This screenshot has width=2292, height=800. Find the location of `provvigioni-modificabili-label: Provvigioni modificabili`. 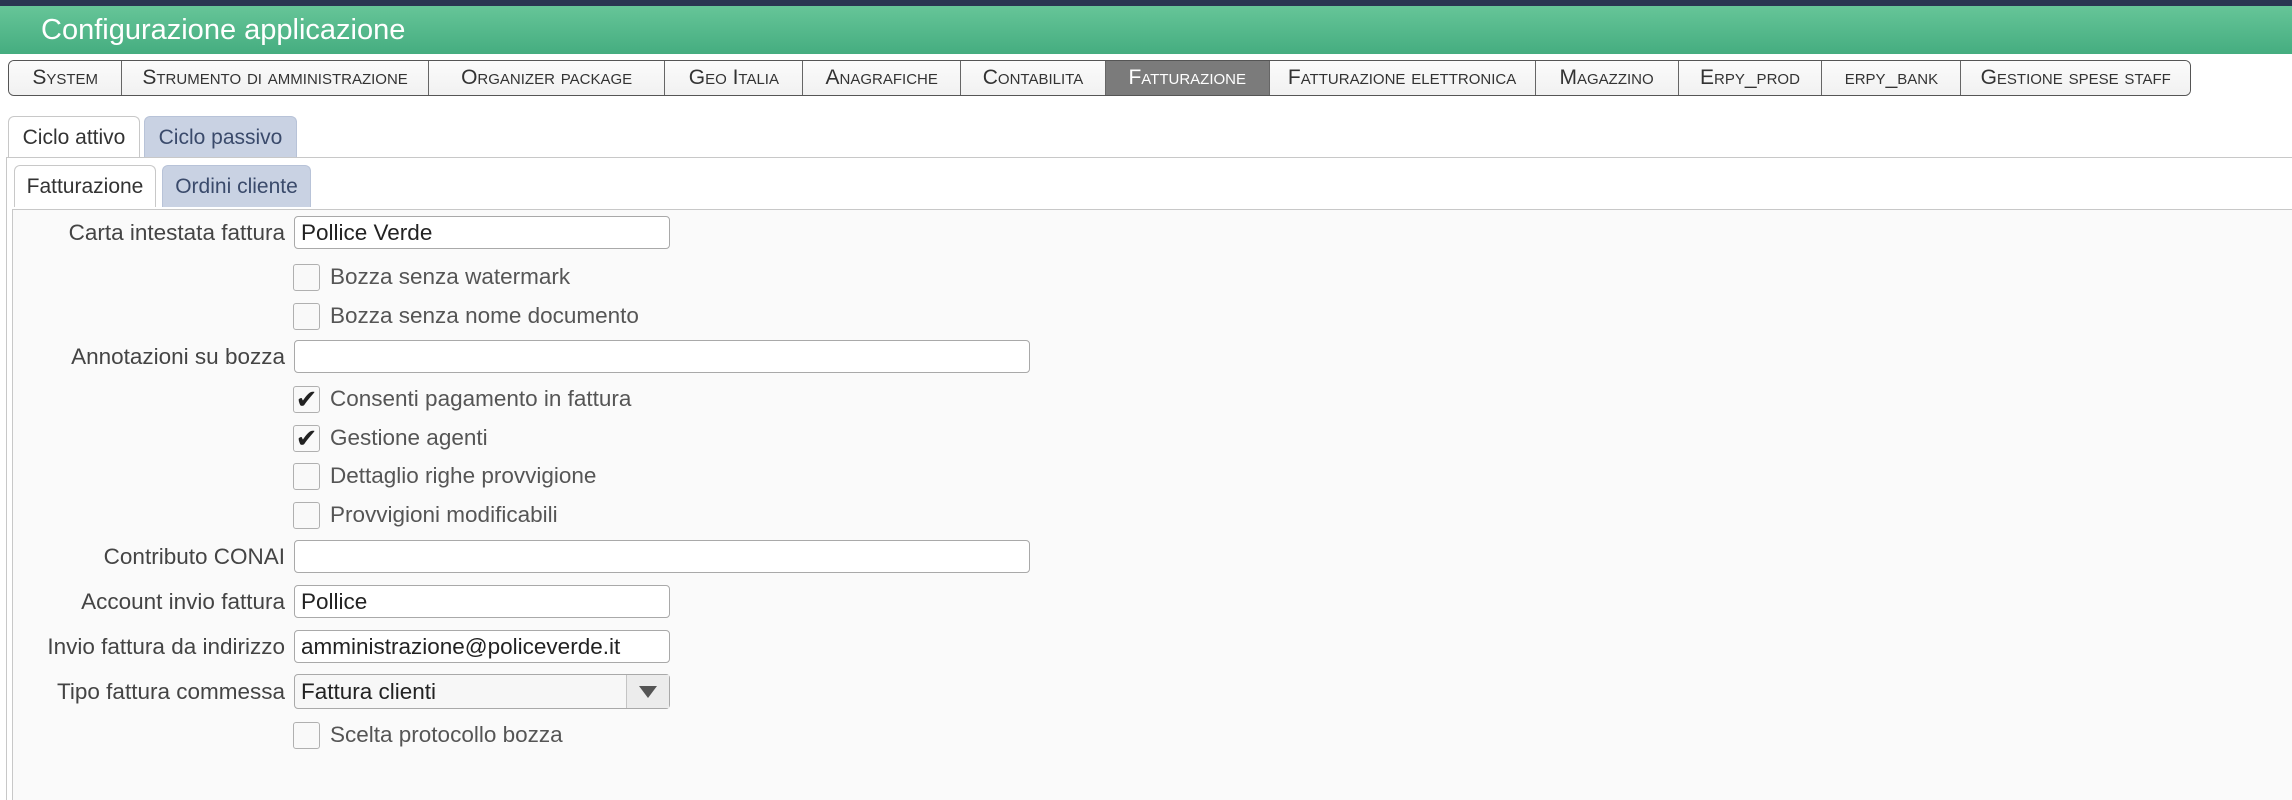

provvigioni-modificabili-label: Provvigioni modificabili is located at coordinates (444, 514).